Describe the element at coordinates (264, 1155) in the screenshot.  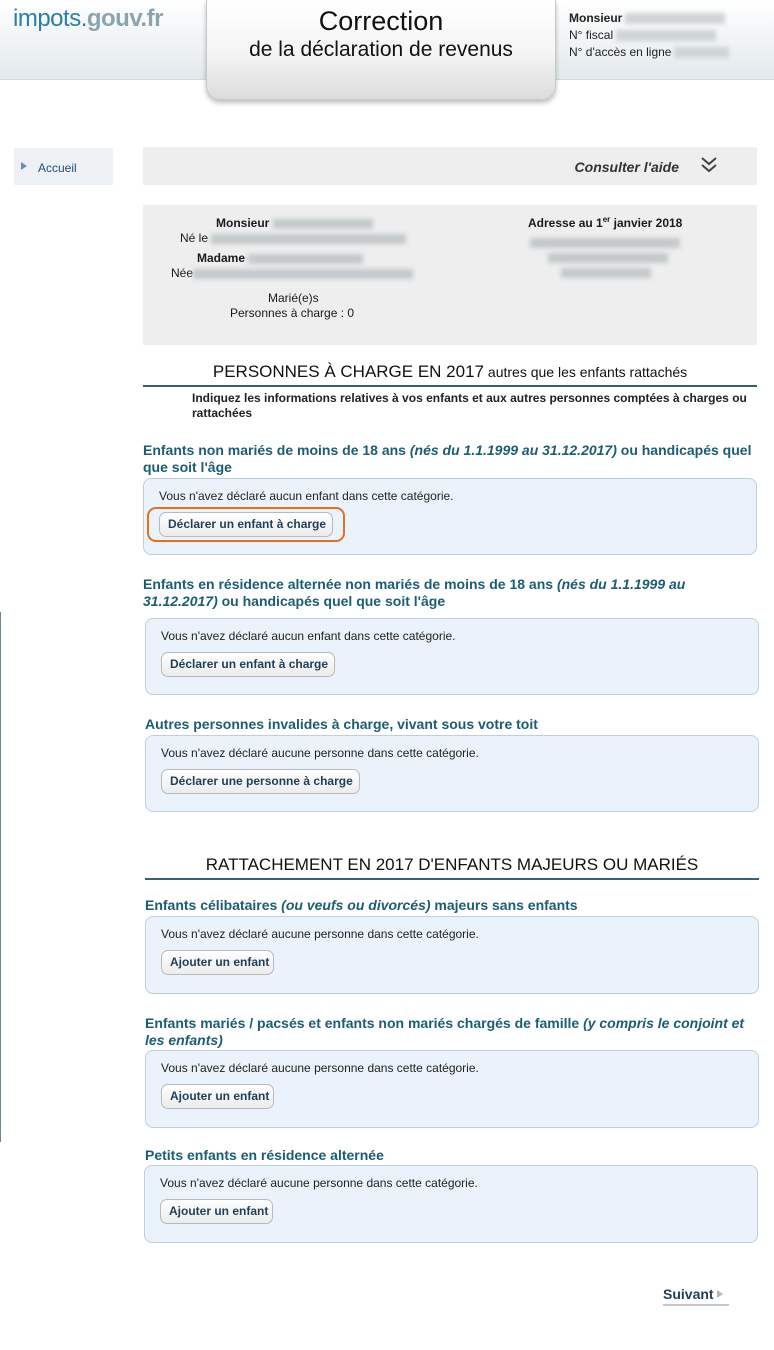
I see `category-title: Petits enfants en résidence alternée` at that location.